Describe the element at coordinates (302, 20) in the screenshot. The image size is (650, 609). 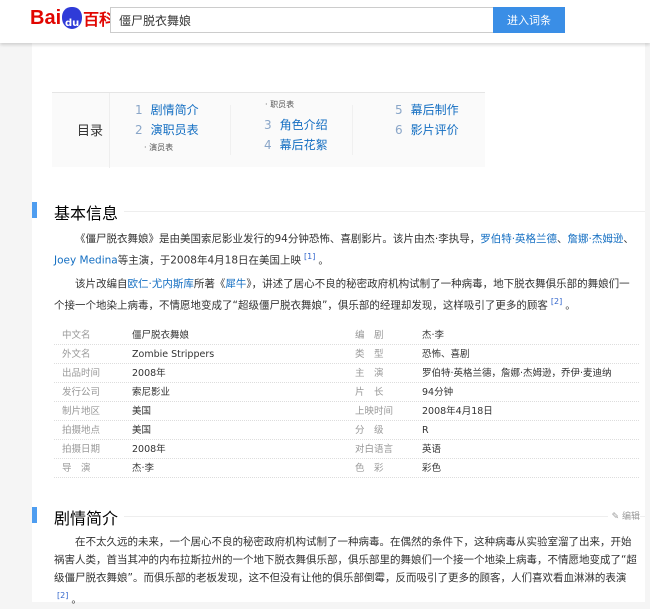
I see `search-input` at that location.